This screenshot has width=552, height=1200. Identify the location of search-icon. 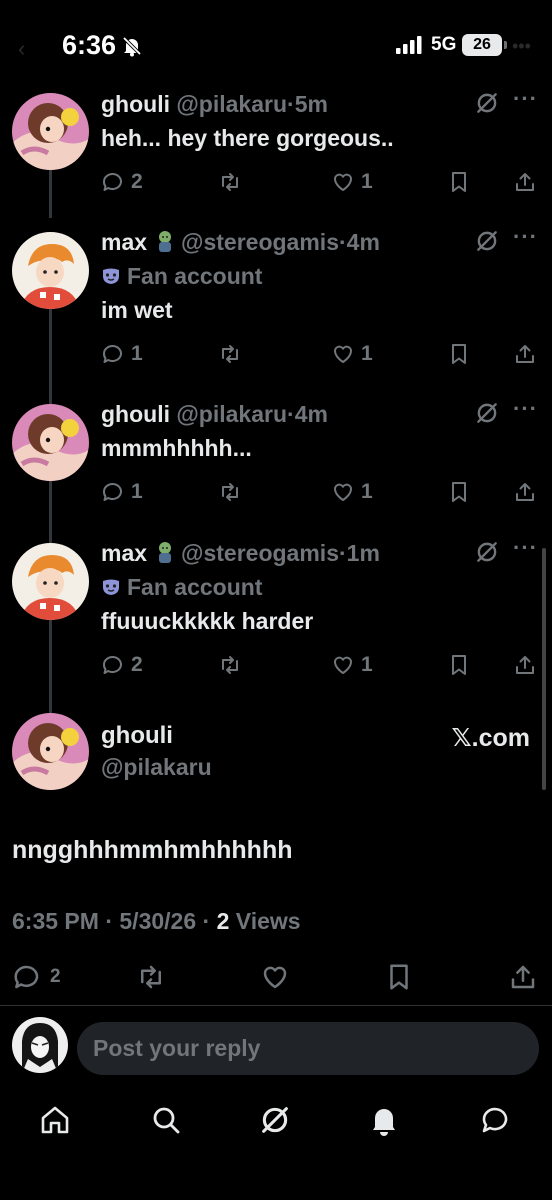
(166, 1120).